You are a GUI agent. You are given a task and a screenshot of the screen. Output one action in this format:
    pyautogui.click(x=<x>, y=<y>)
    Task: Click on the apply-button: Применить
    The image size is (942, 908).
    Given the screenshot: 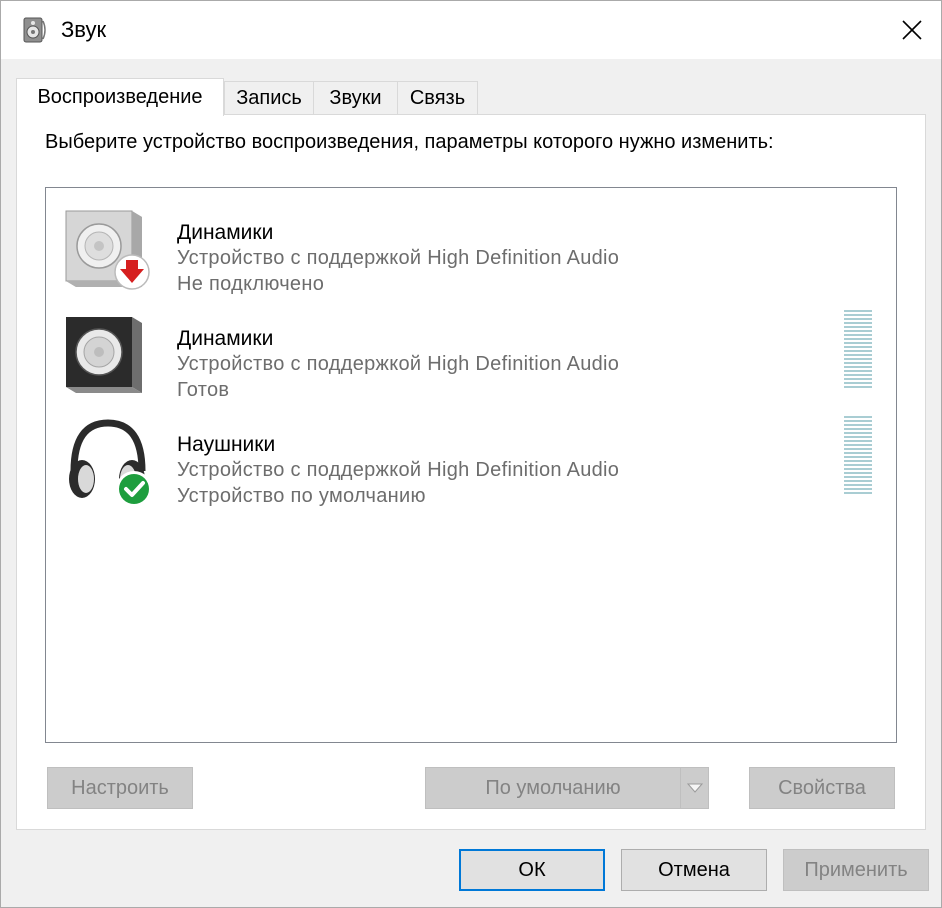 What is the action you would take?
    pyautogui.click(x=856, y=870)
    